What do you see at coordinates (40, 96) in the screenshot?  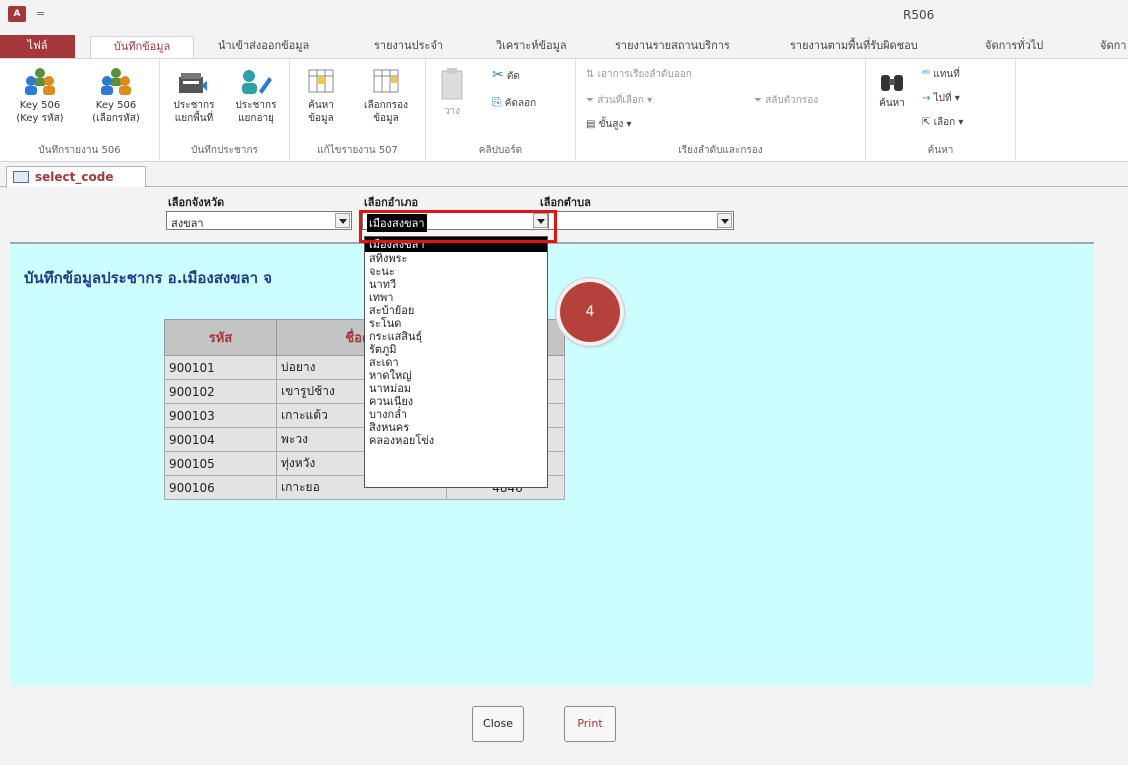 I see `key-506-code-button: Key 506 (Key รหัส)` at bounding box center [40, 96].